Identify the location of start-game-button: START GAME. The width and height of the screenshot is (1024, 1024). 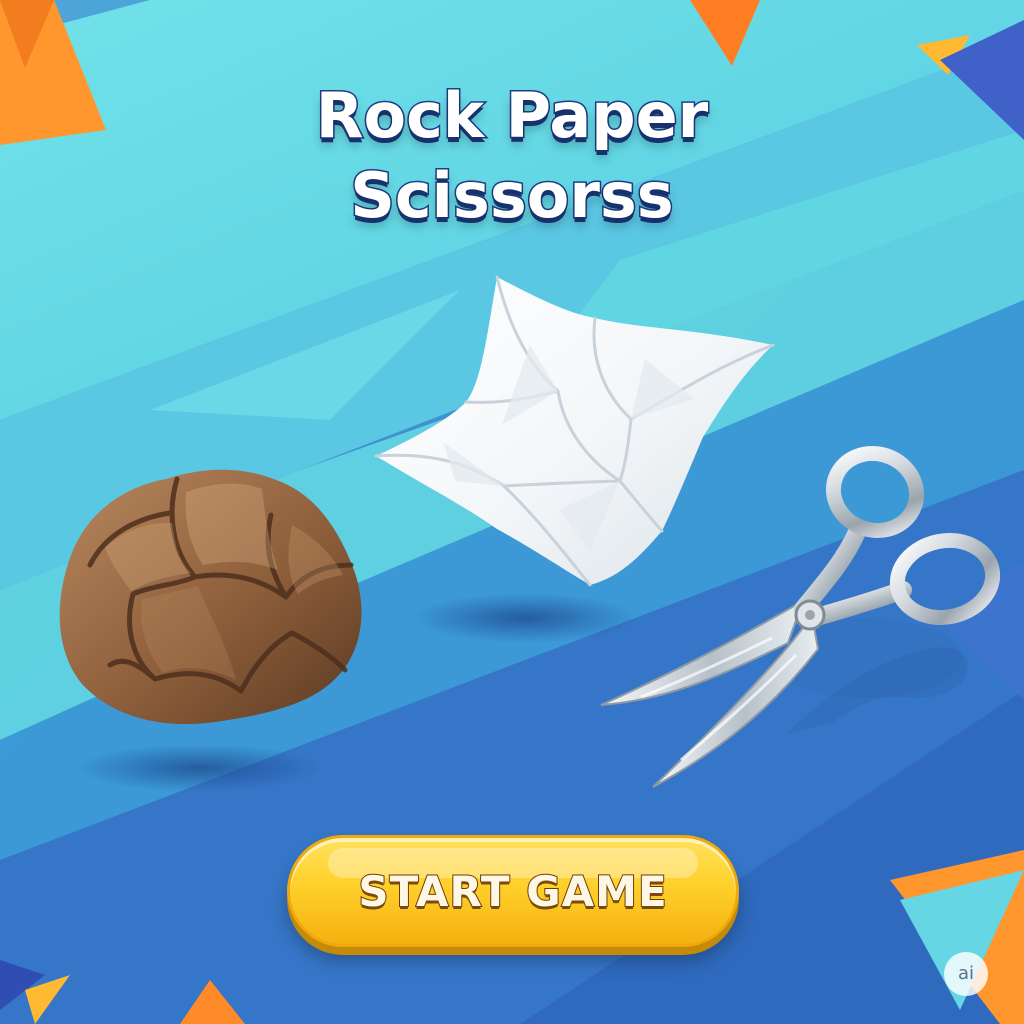
(513, 891).